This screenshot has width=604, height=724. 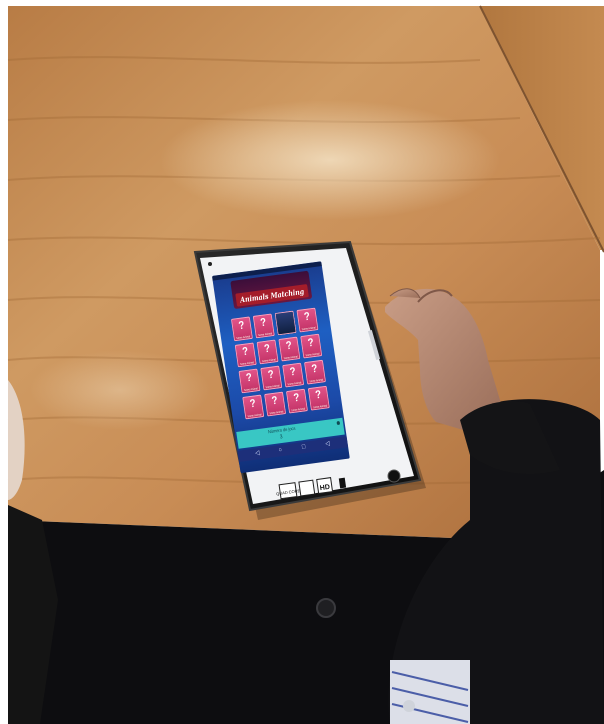 I want to click on games-counter-value: 3, so click(x=281, y=437).